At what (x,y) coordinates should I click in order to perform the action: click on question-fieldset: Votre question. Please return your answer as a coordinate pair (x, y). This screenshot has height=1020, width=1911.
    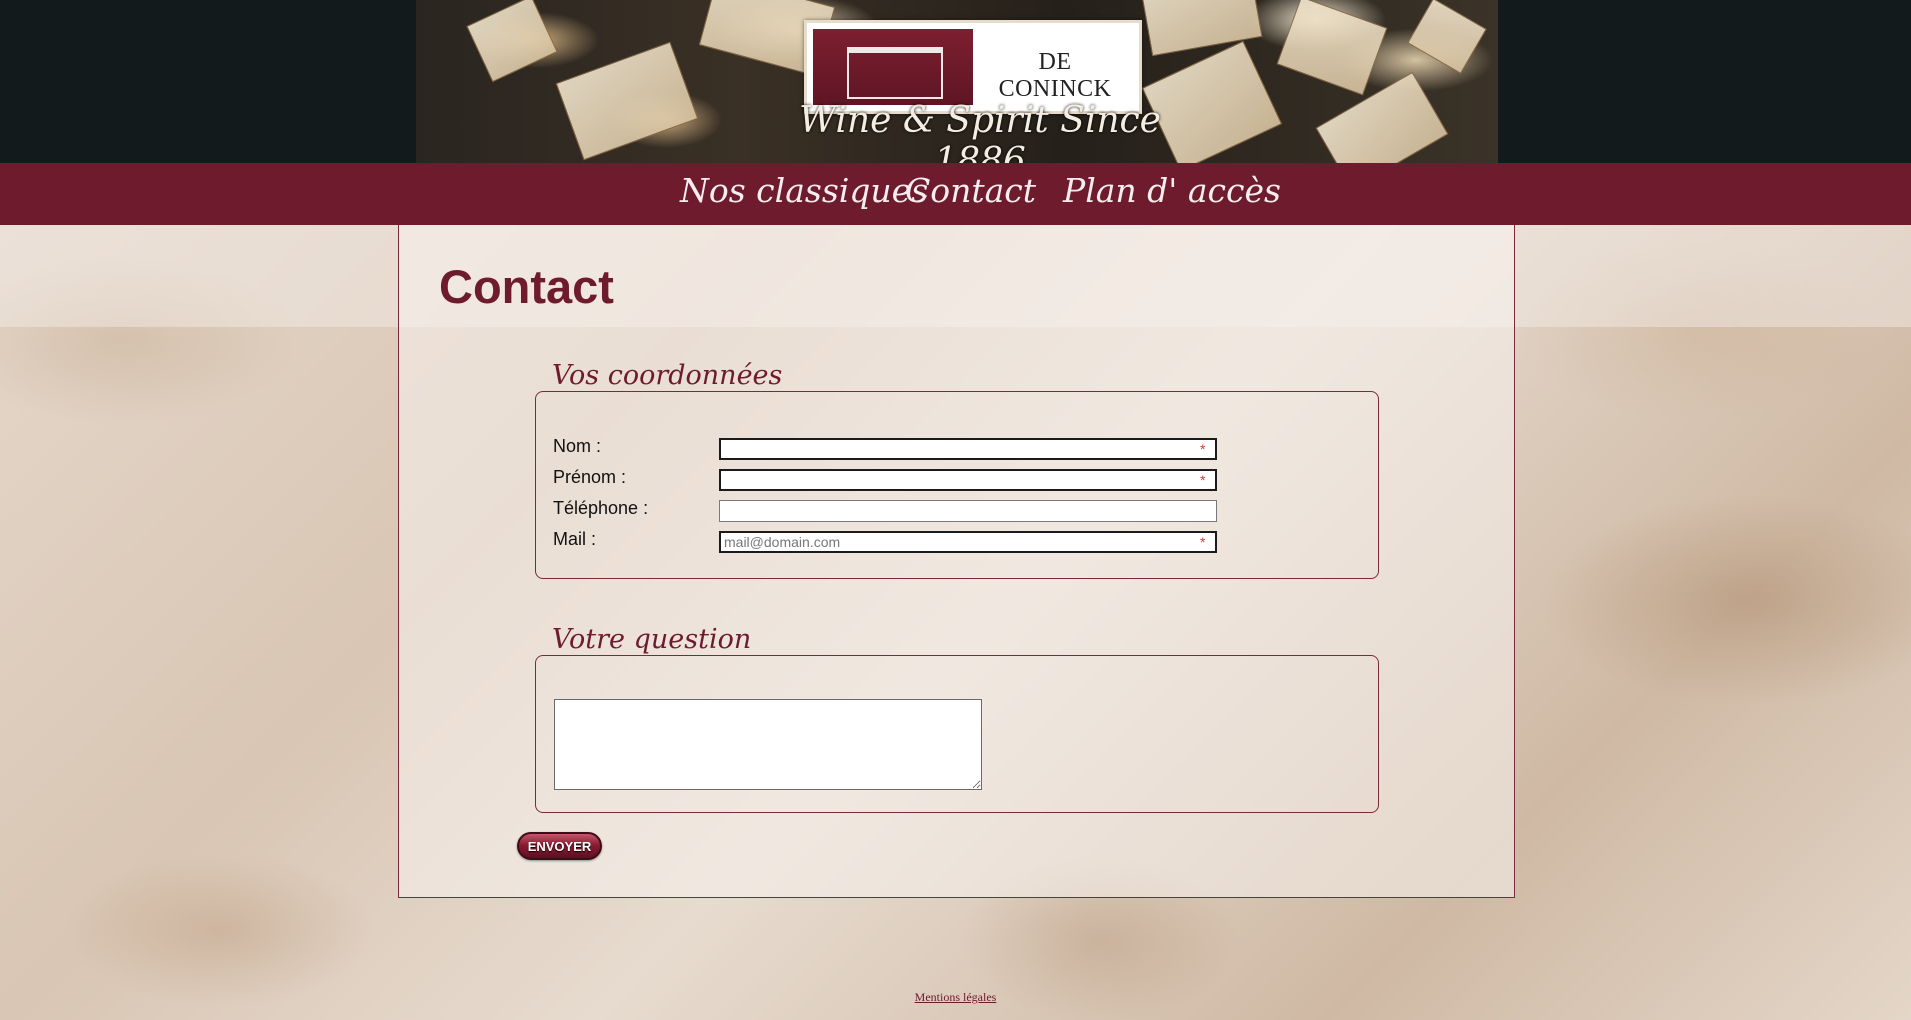
    Looking at the image, I should click on (957, 718).